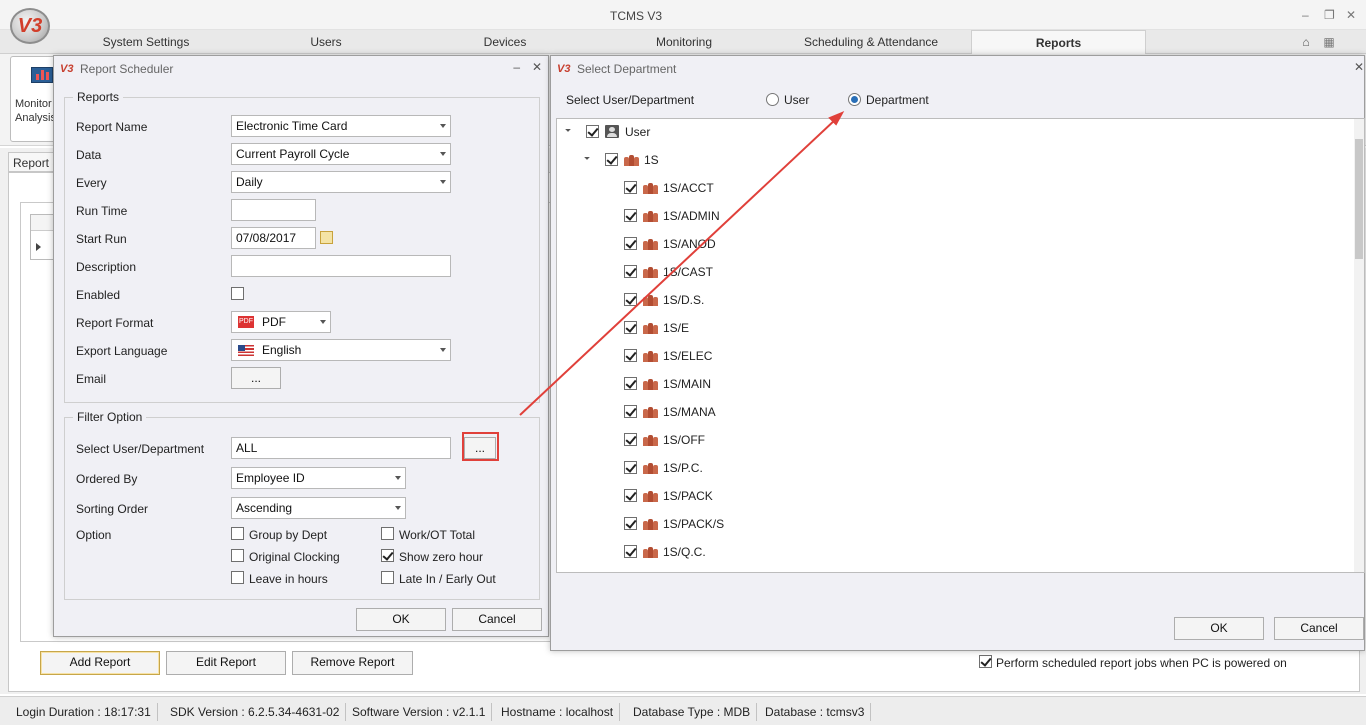 The height and width of the screenshot is (725, 1366). I want to click on status-software-version: Software Version : v2.1.1, so click(419, 712).